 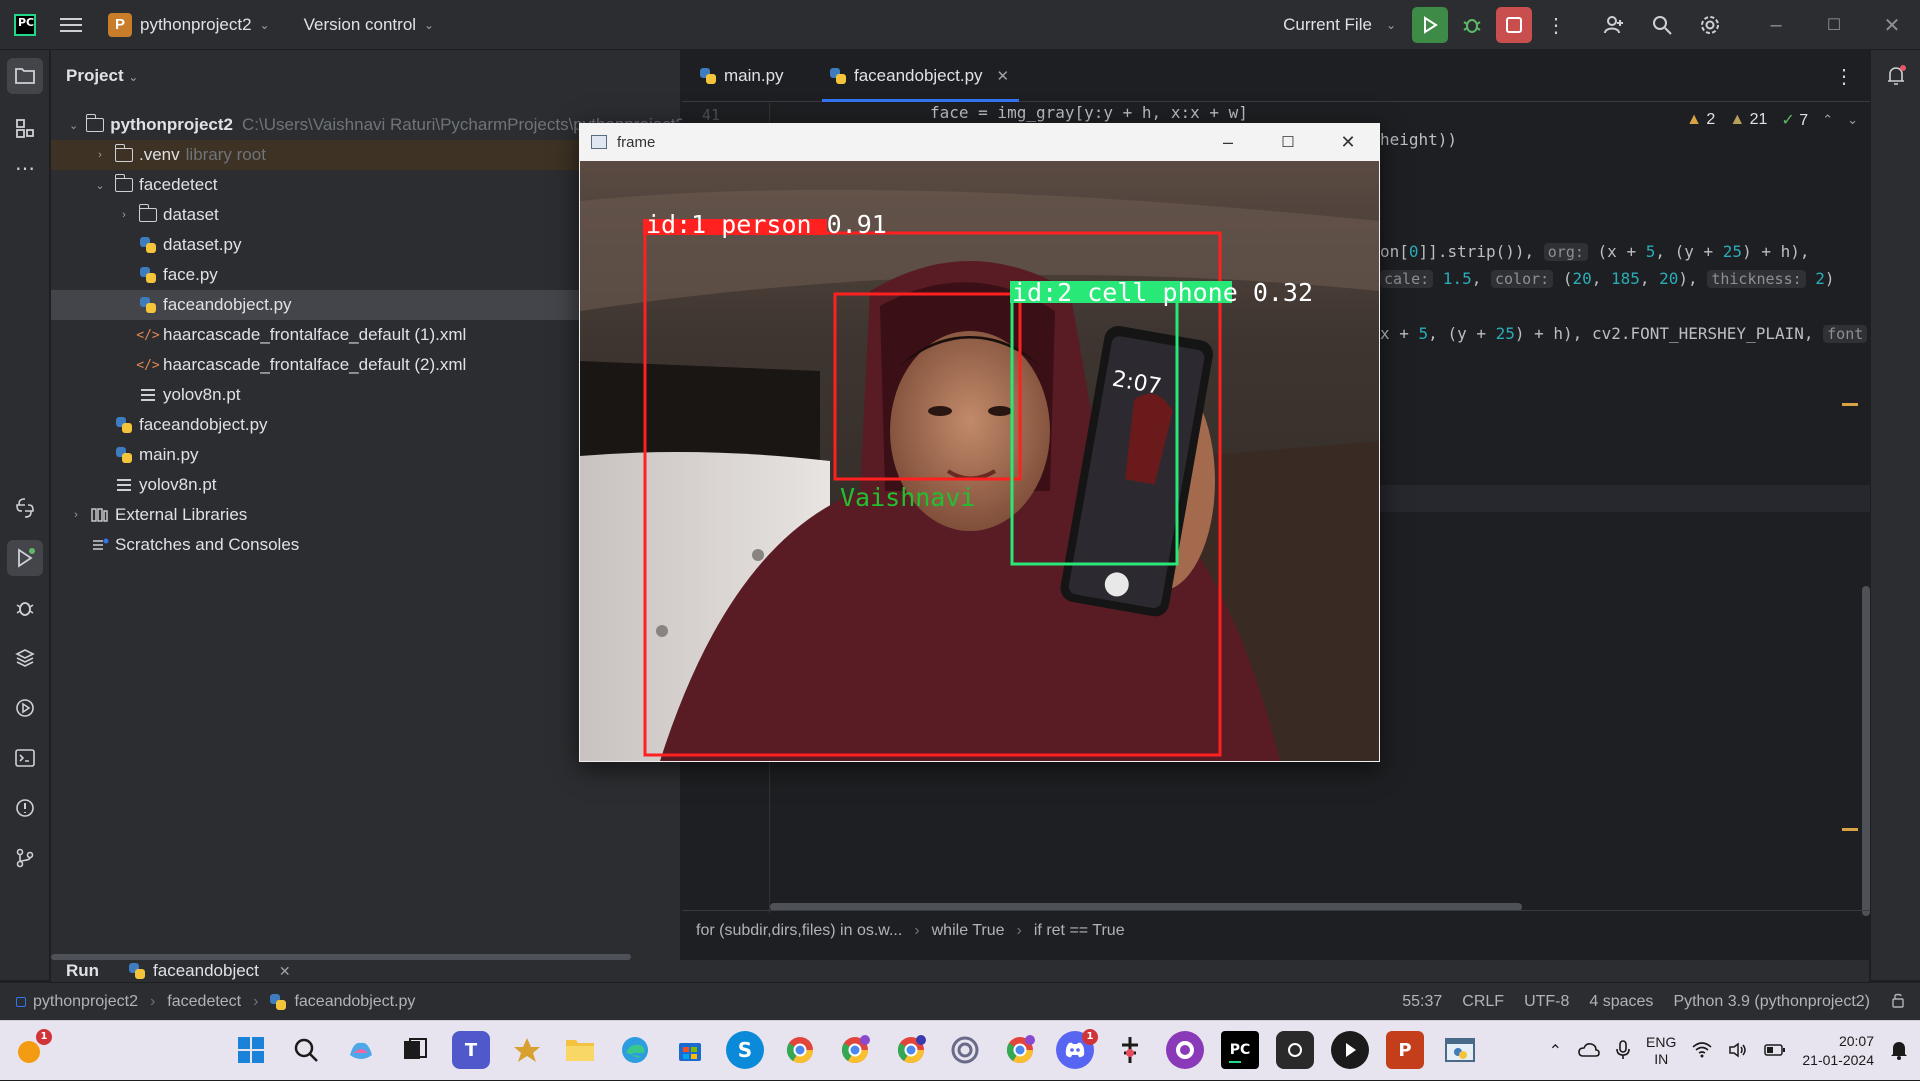 What do you see at coordinates (1472, 25) in the screenshot?
I see `debug-button` at bounding box center [1472, 25].